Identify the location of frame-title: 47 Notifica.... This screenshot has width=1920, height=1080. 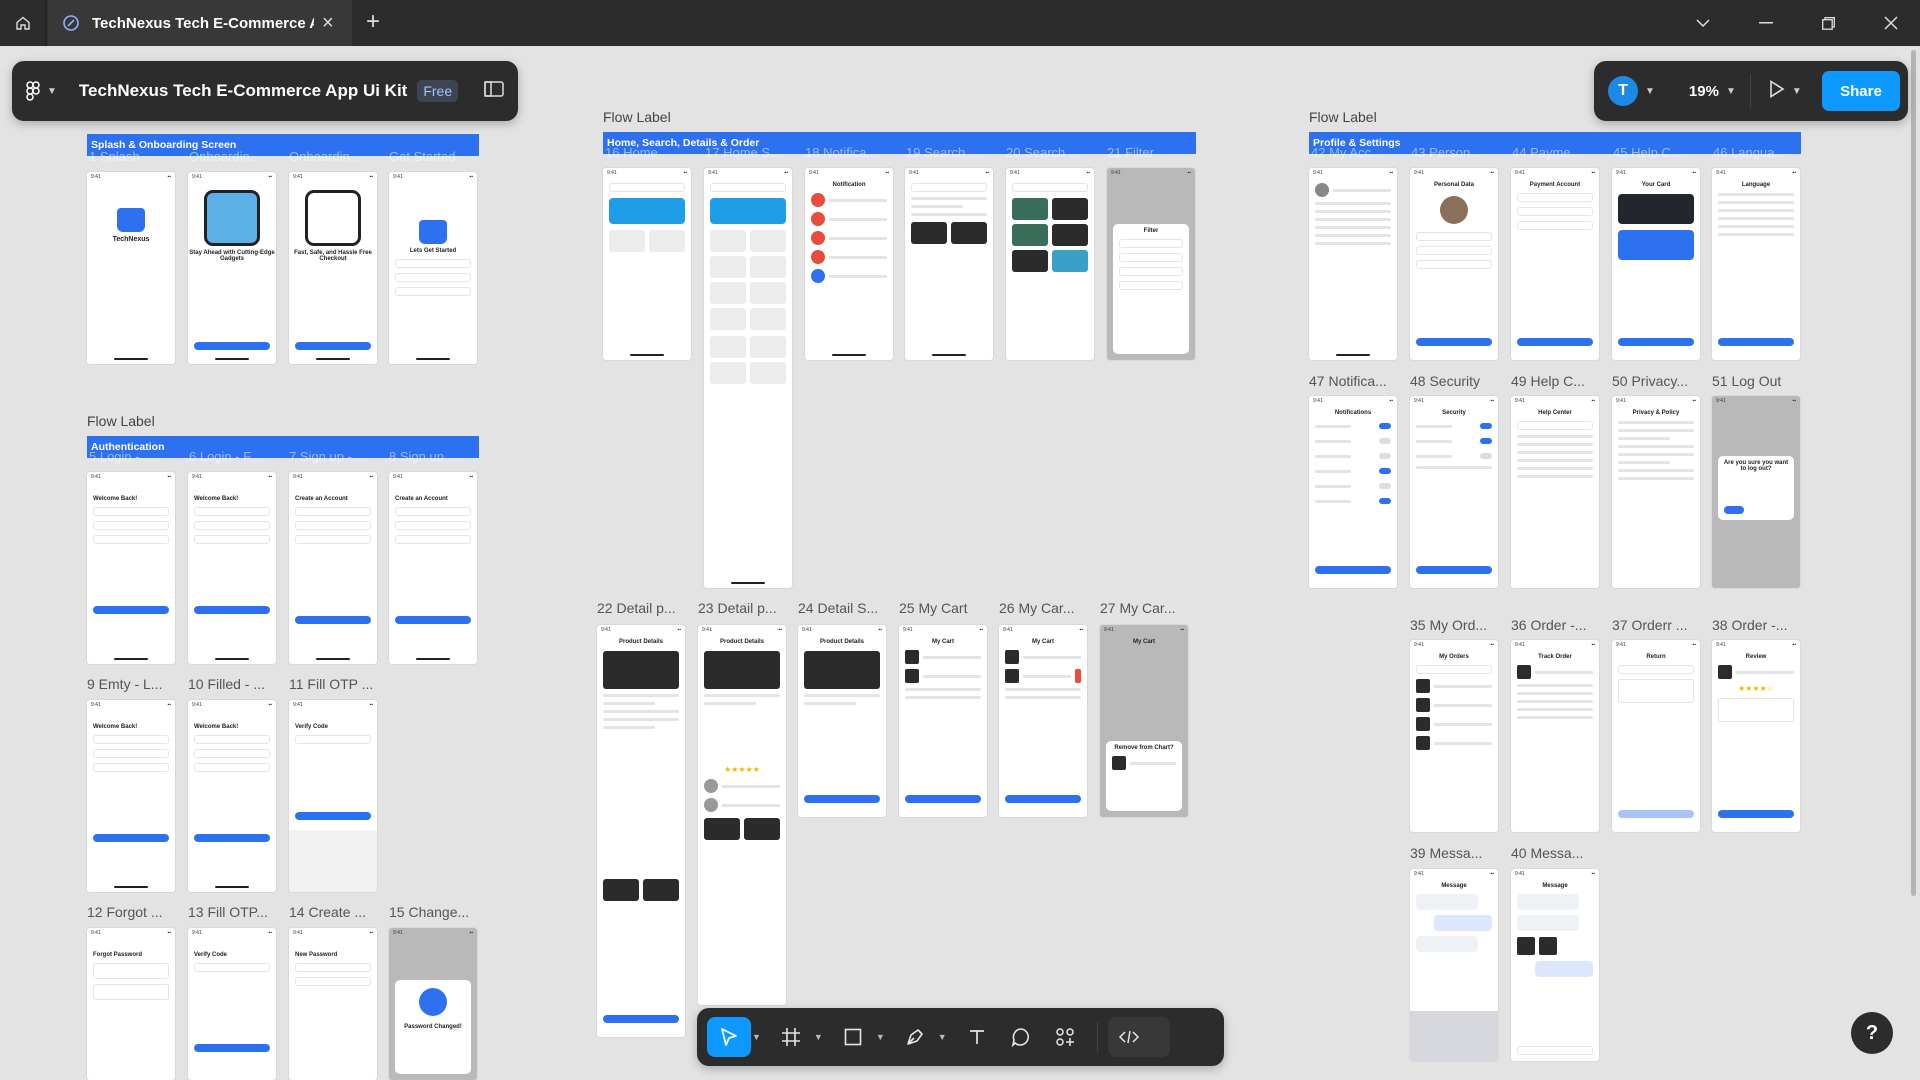
(1355, 381).